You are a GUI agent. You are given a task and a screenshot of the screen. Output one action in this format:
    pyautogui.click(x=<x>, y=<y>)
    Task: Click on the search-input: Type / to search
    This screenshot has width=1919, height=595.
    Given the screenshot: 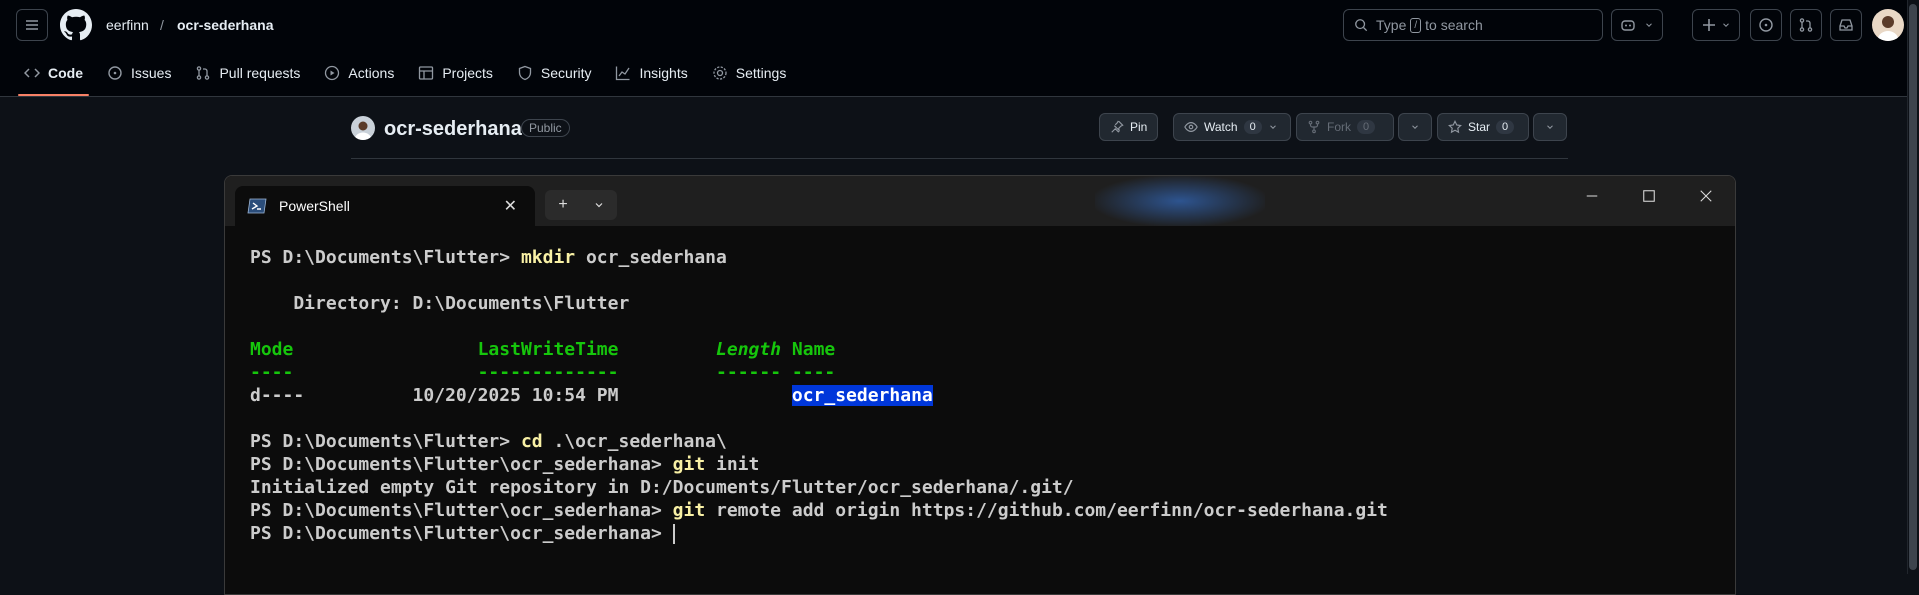 What is the action you would take?
    pyautogui.click(x=1473, y=25)
    